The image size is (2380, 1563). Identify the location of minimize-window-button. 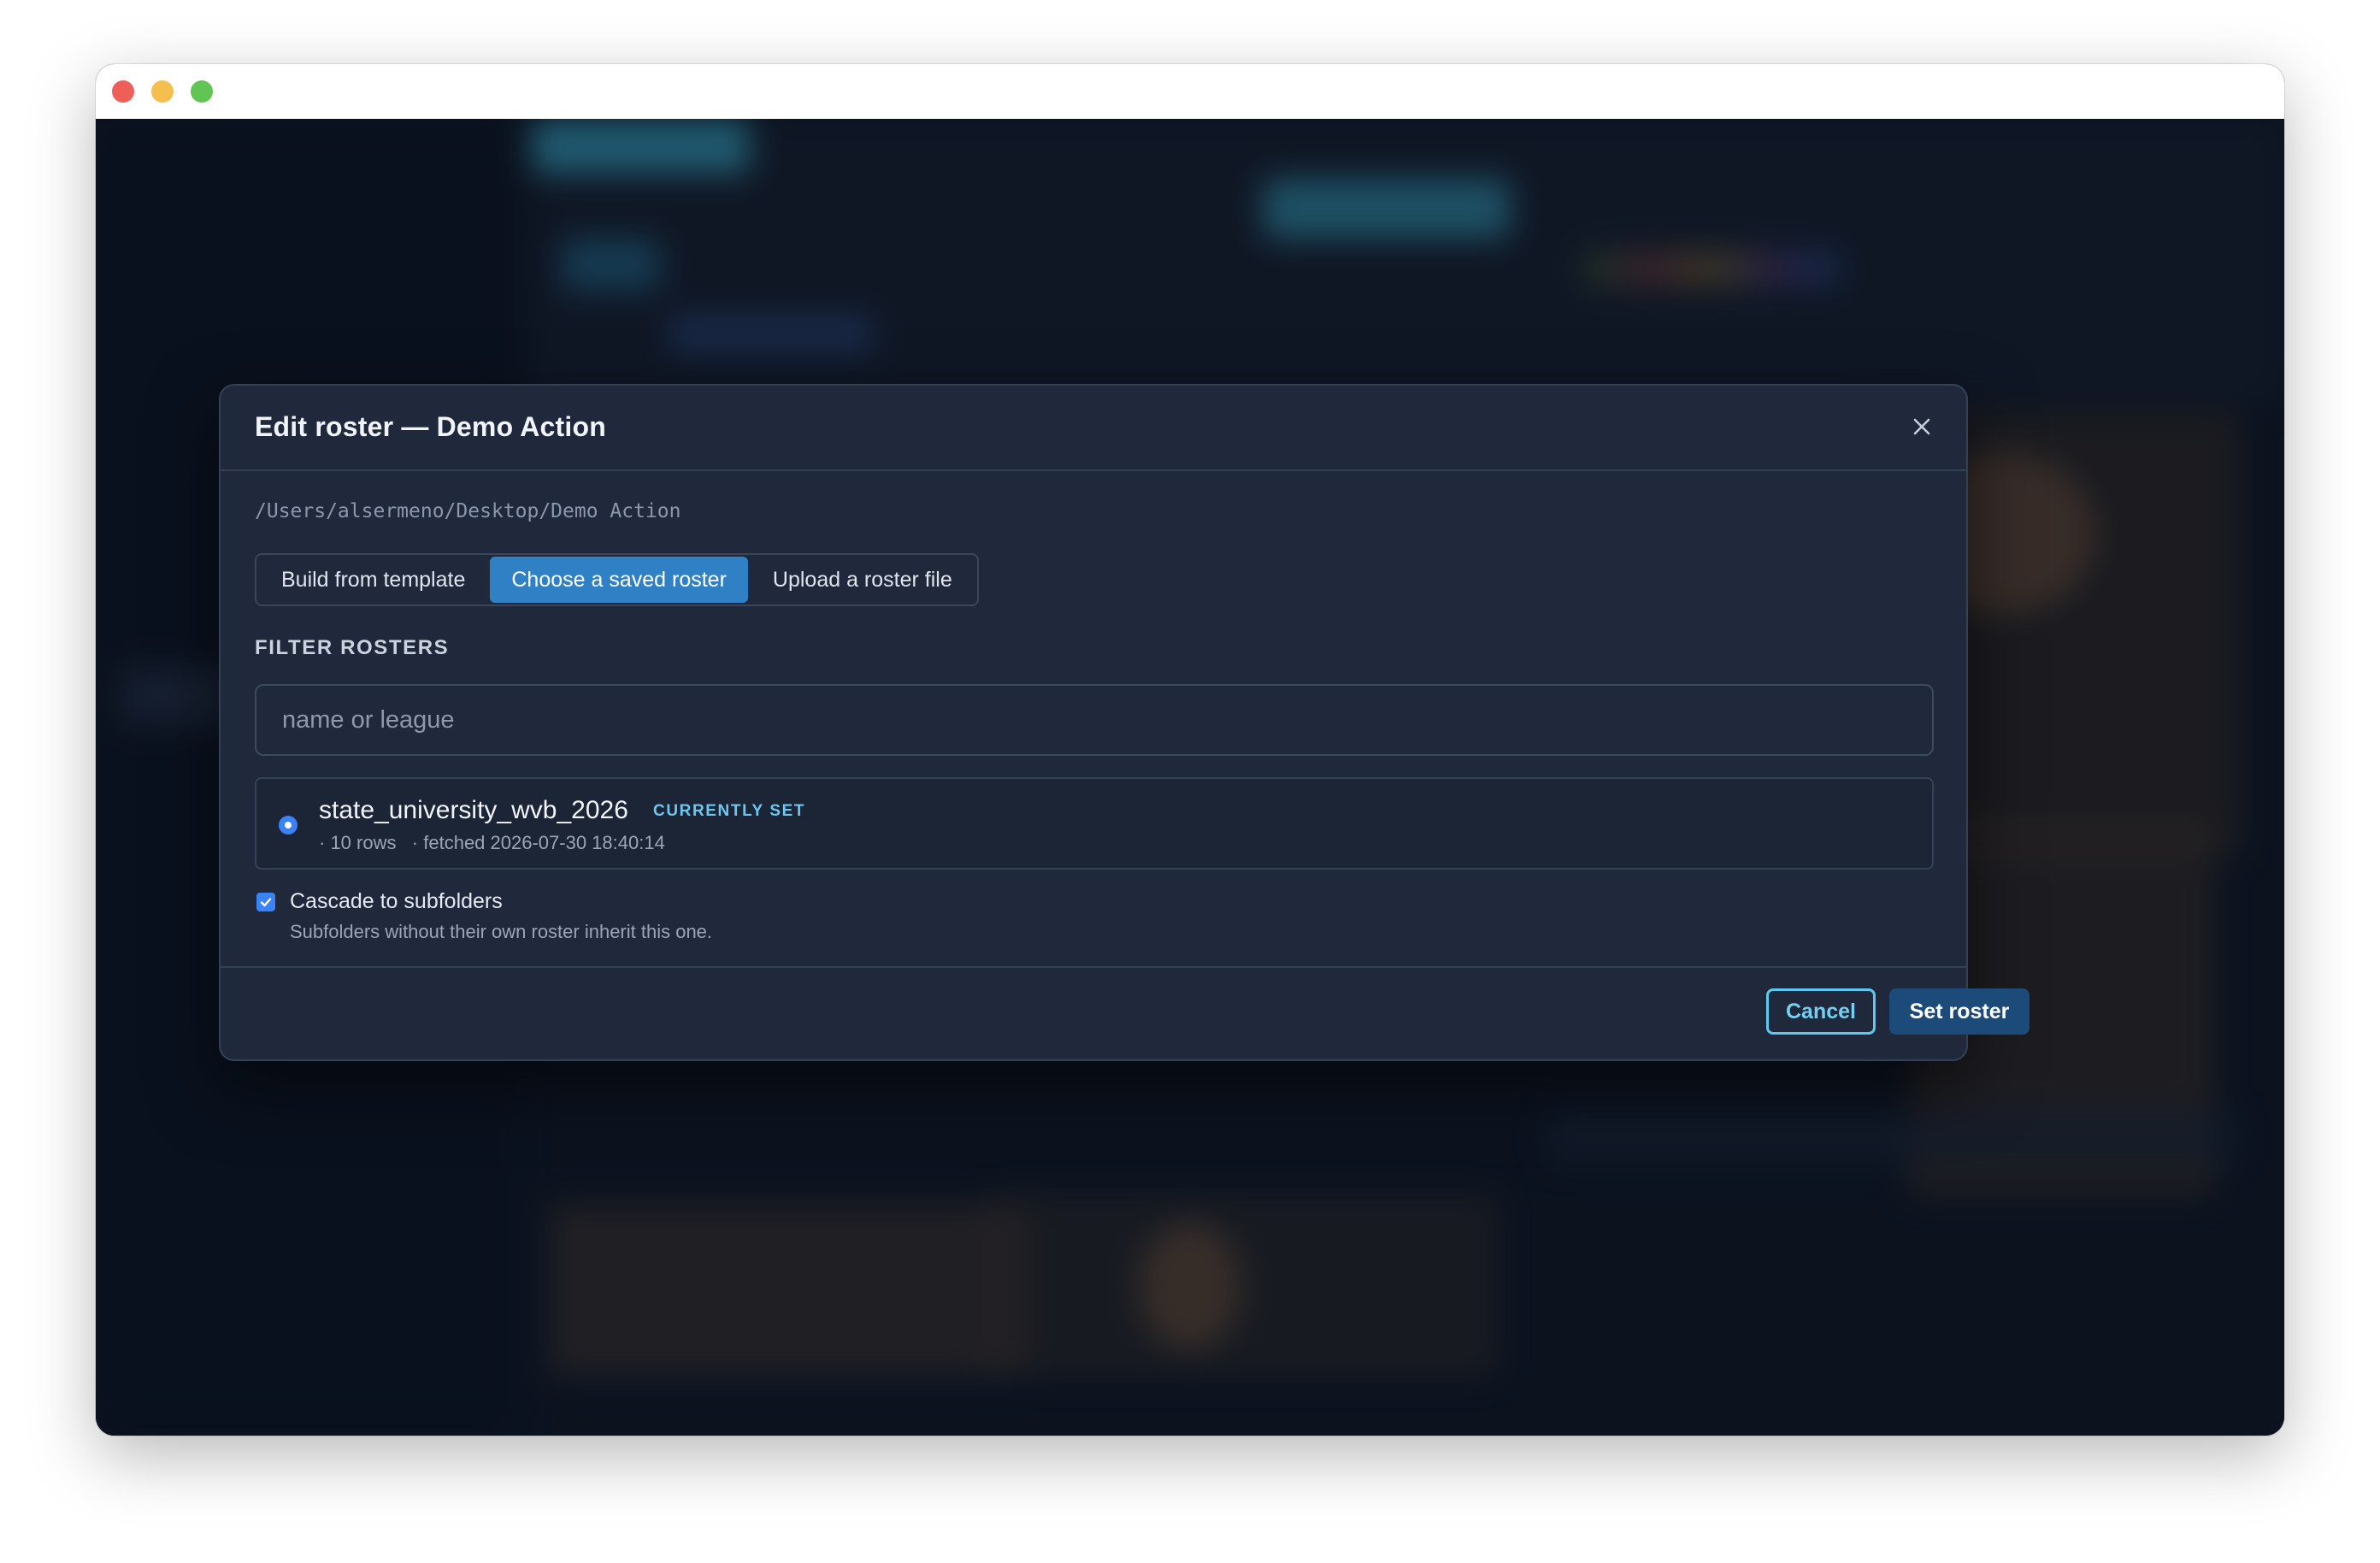
(163, 91).